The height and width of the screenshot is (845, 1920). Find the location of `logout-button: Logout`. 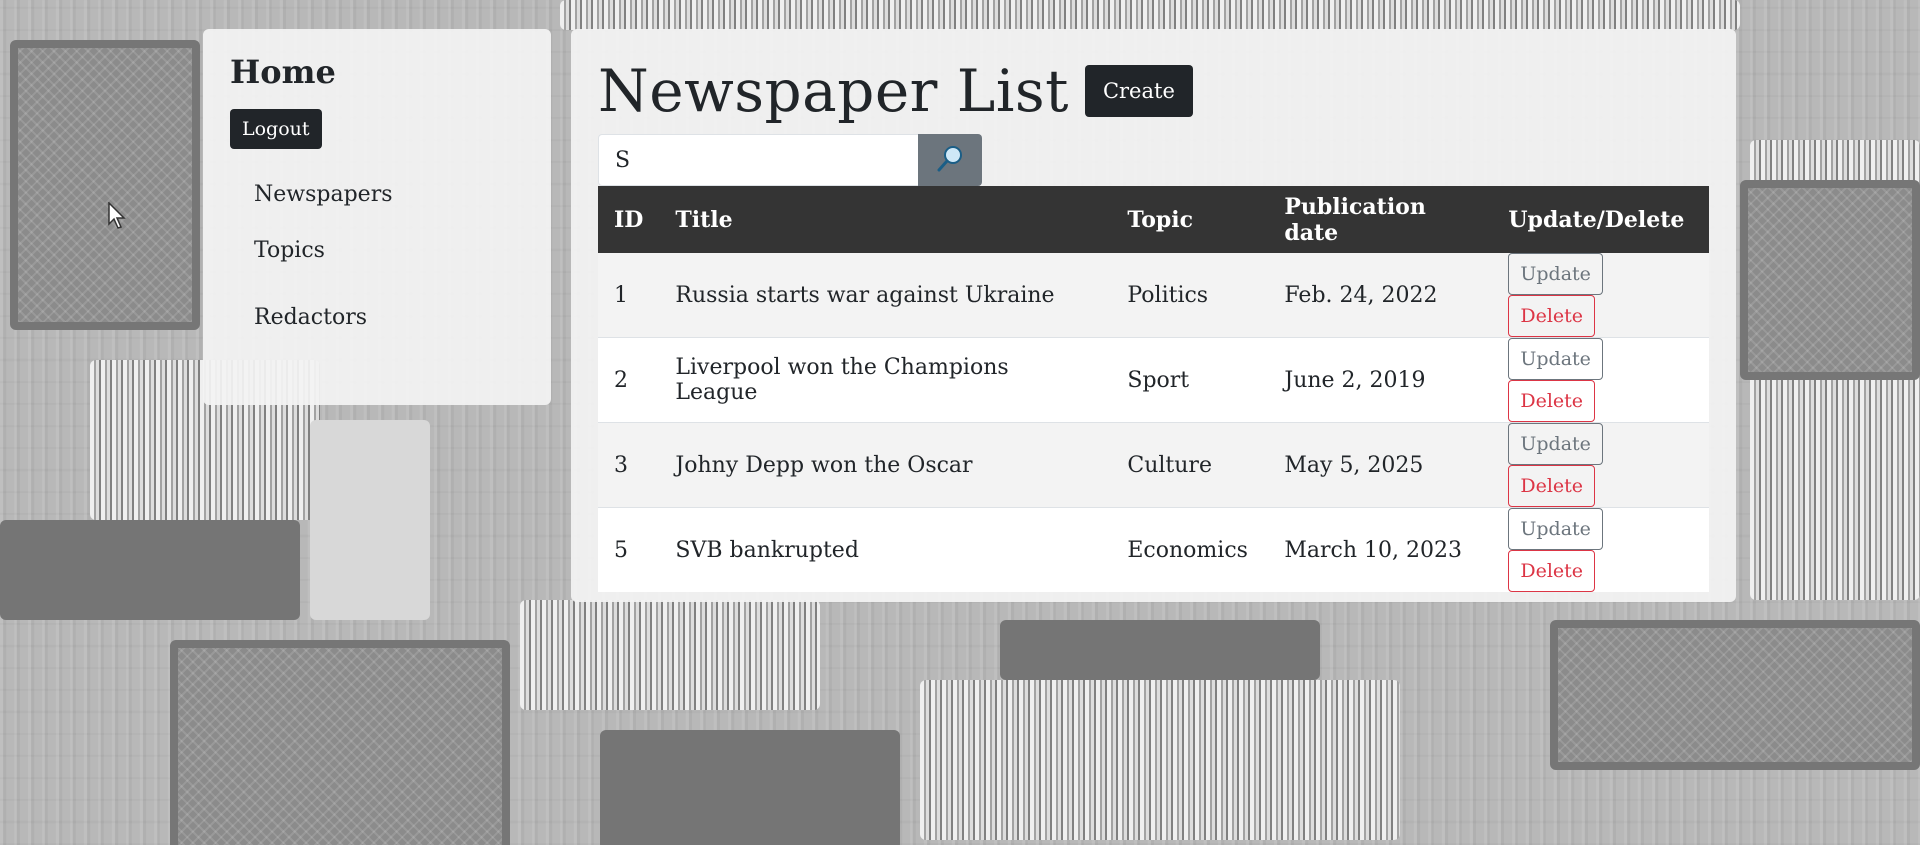

logout-button: Logout is located at coordinates (276, 129).